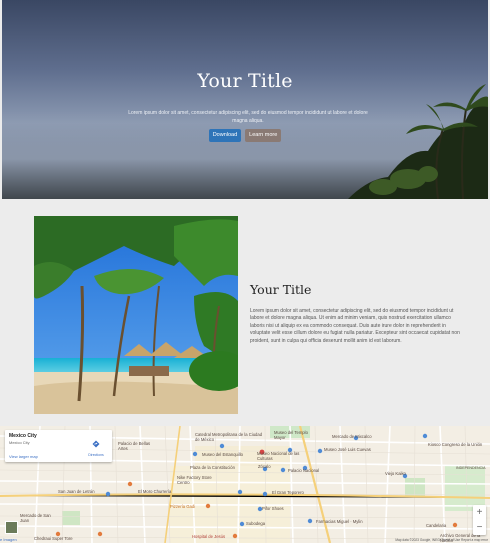 This screenshot has width=490, height=543. What do you see at coordinates (479, 512) in the screenshot?
I see `zoom-in-button: +` at bounding box center [479, 512].